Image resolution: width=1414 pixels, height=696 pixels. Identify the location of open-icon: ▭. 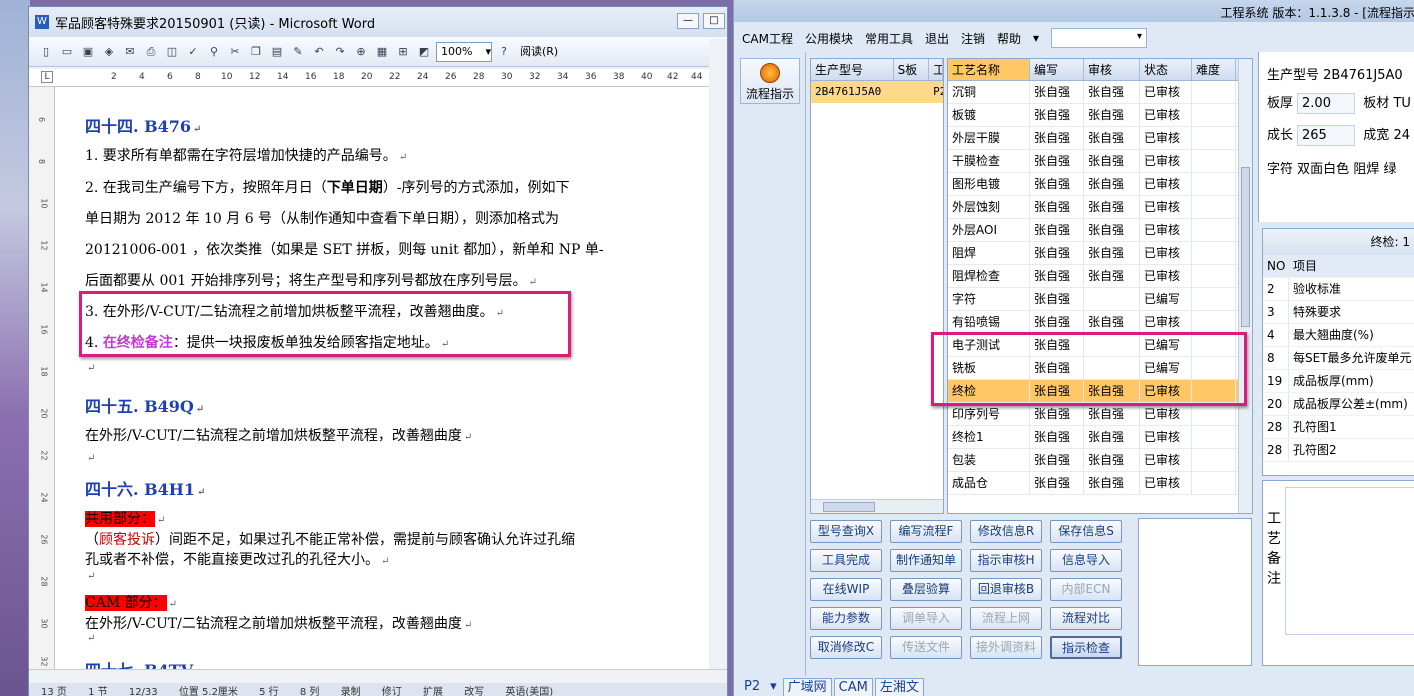
(67, 52).